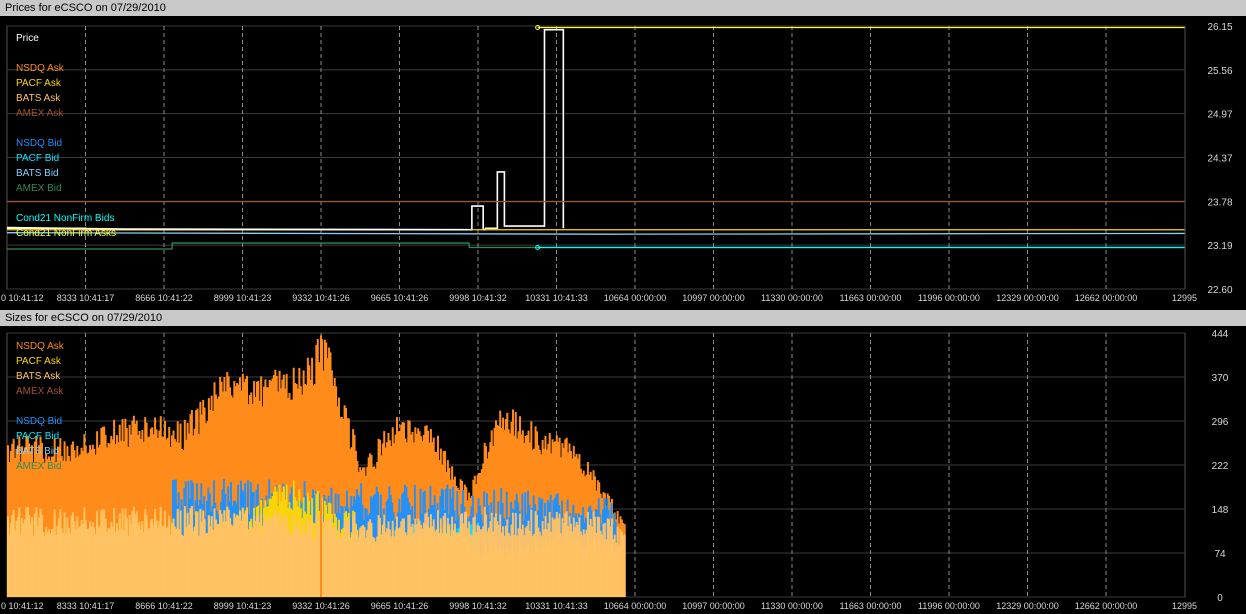 The image size is (1246, 614). I want to click on y-tick-label: 26.15, so click(1219, 27).